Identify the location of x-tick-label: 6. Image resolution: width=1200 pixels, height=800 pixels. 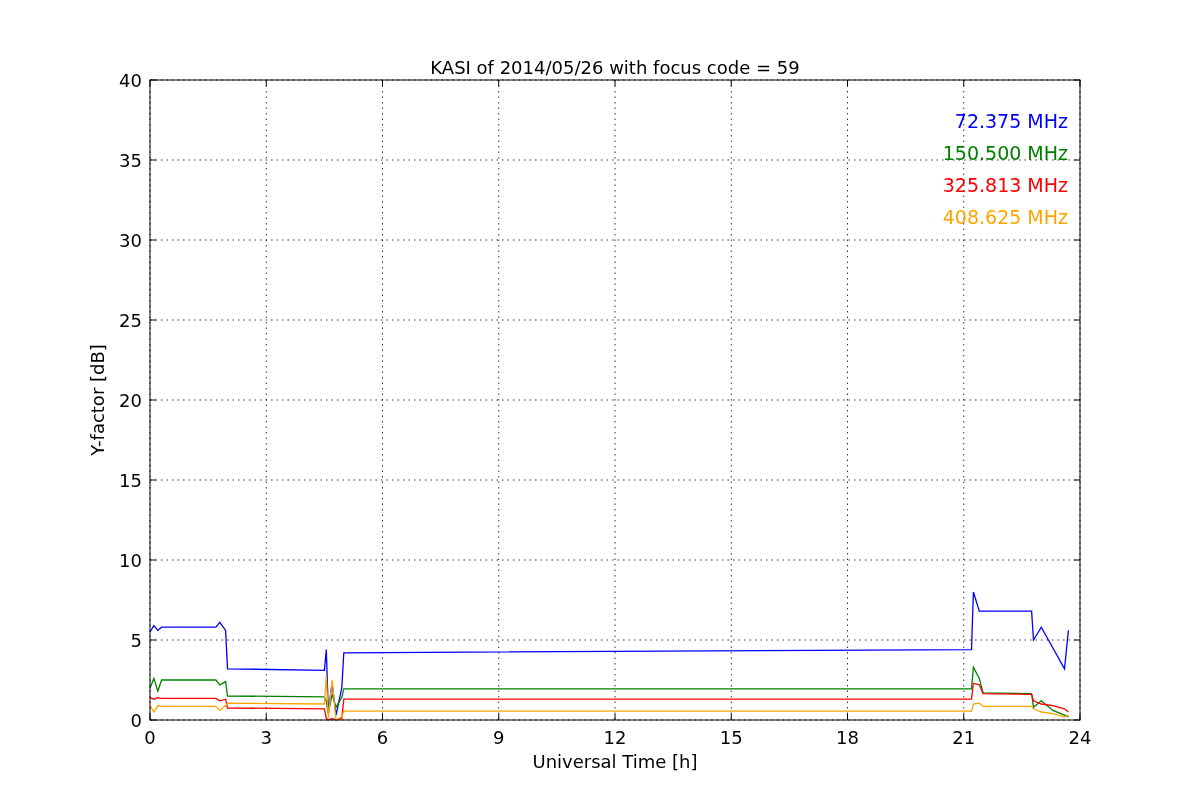
(382, 737).